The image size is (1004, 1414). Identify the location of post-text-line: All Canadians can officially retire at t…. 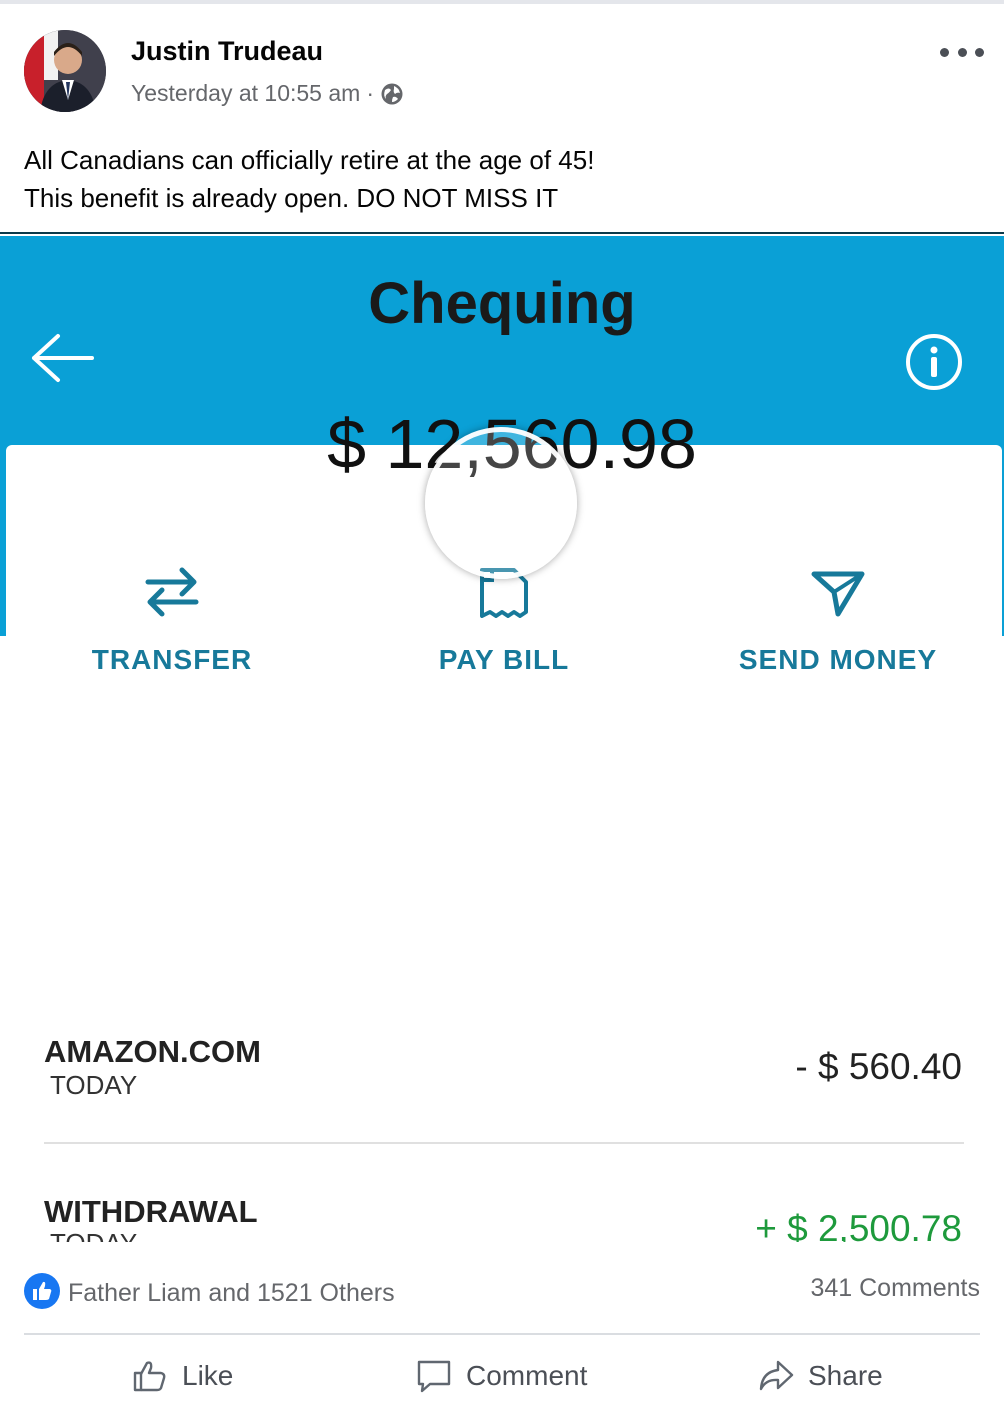
(309, 160).